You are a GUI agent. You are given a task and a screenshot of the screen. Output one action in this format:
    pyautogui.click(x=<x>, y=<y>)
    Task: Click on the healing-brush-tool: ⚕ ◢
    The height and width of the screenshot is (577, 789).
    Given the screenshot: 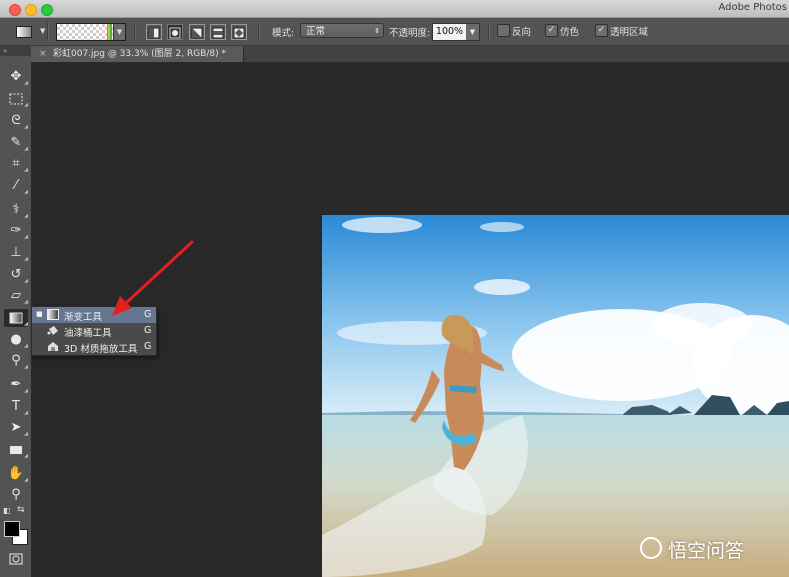 What is the action you would take?
    pyautogui.click(x=16, y=210)
    